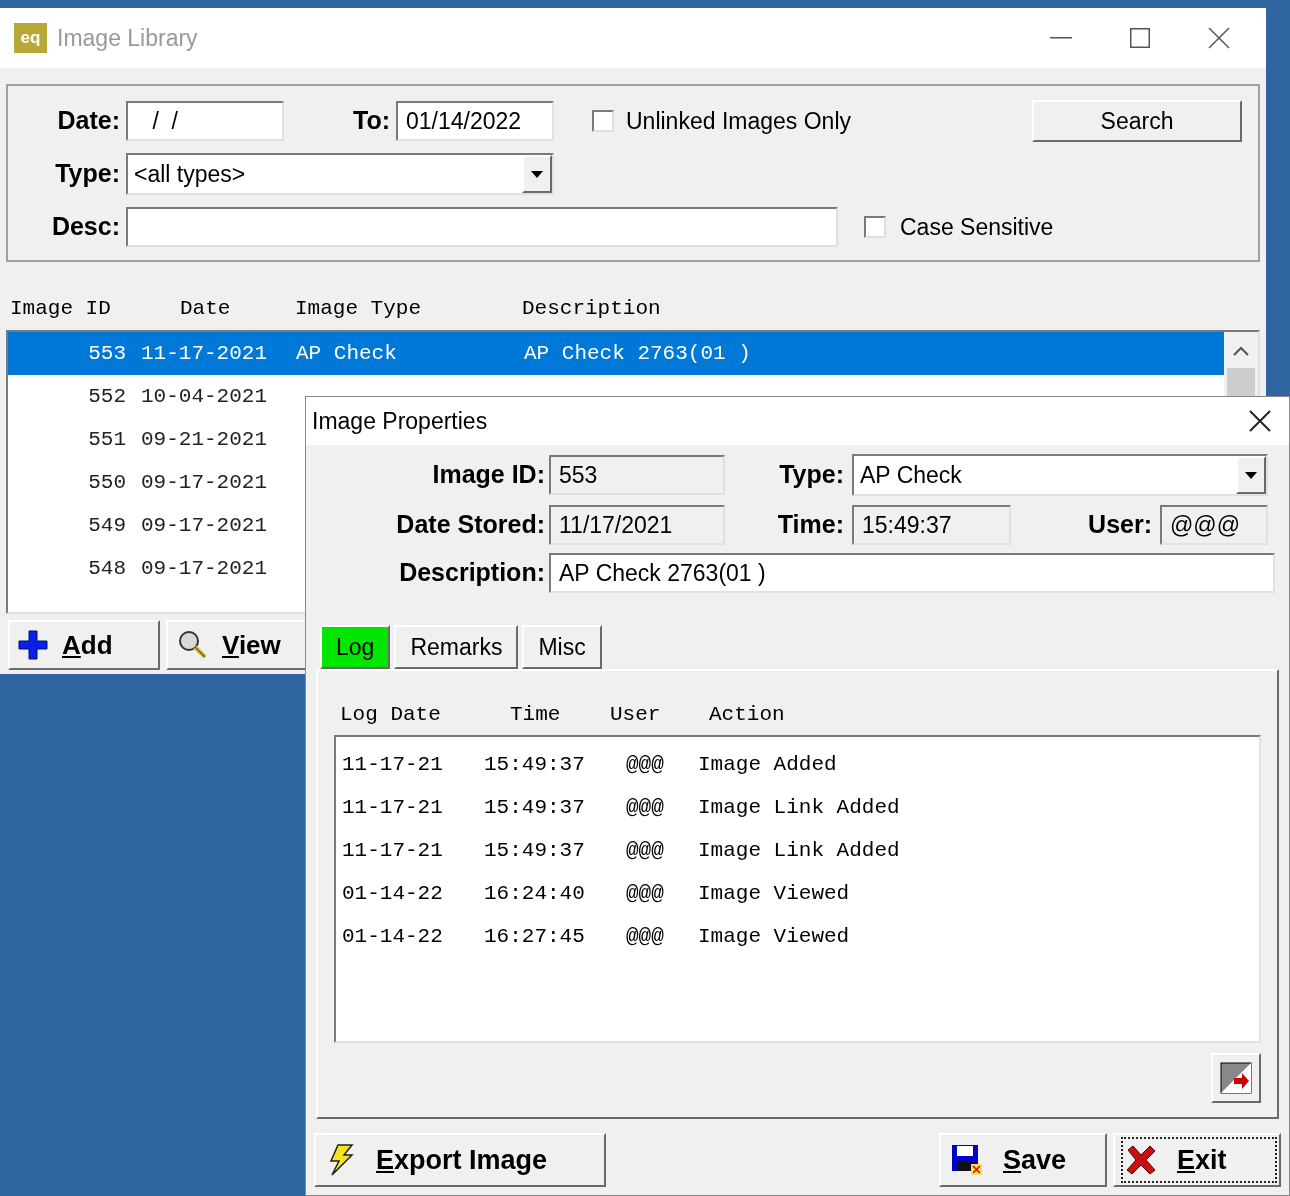  What do you see at coordinates (1197, 1160) in the screenshot?
I see `dialog-button: Exit` at bounding box center [1197, 1160].